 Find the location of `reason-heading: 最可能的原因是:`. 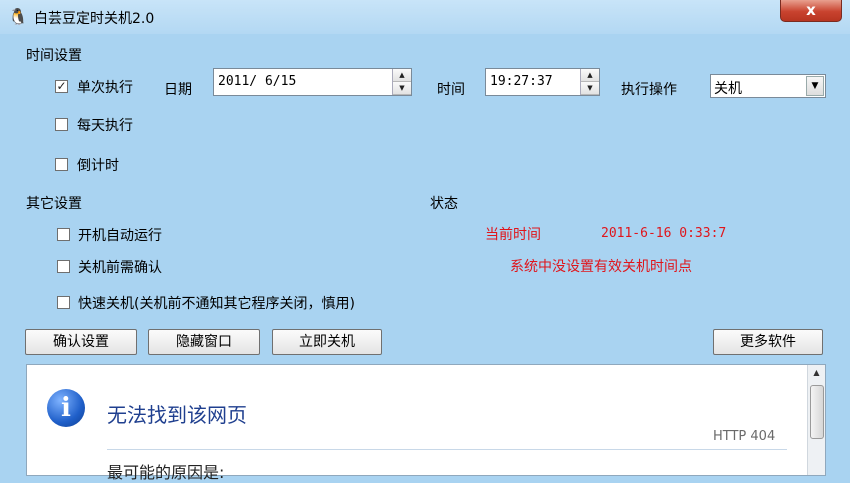

reason-heading: 最可能的原因是: is located at coordinates (166, 472).